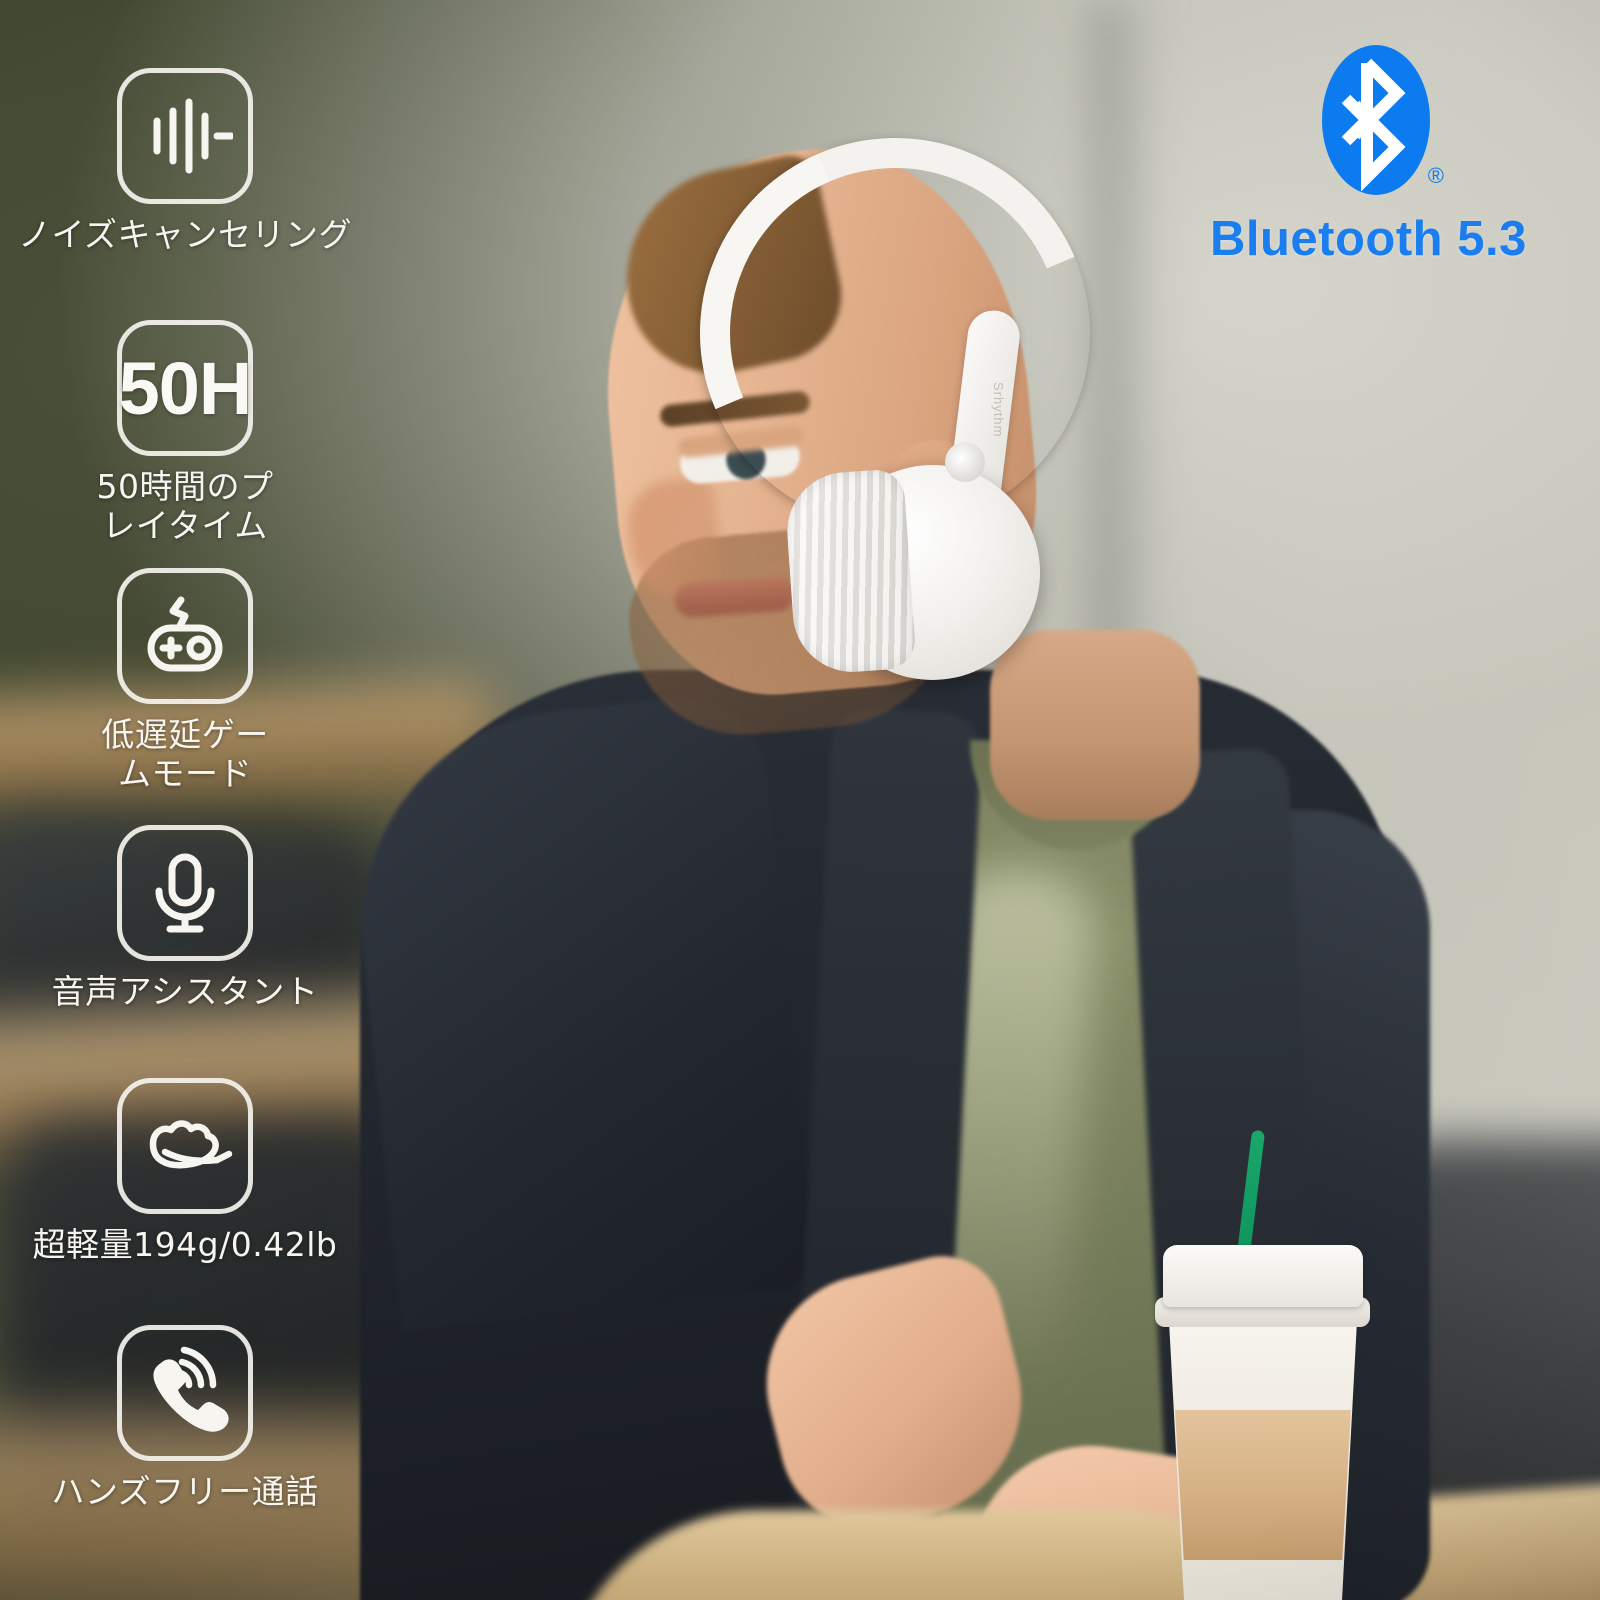 Image resolution: width=1600 pixels, height=1600 pixels. Describe the element at coordinates (185, 1491) in the screenshot. I see `feature-label: ハンズフリー通話` at that location.